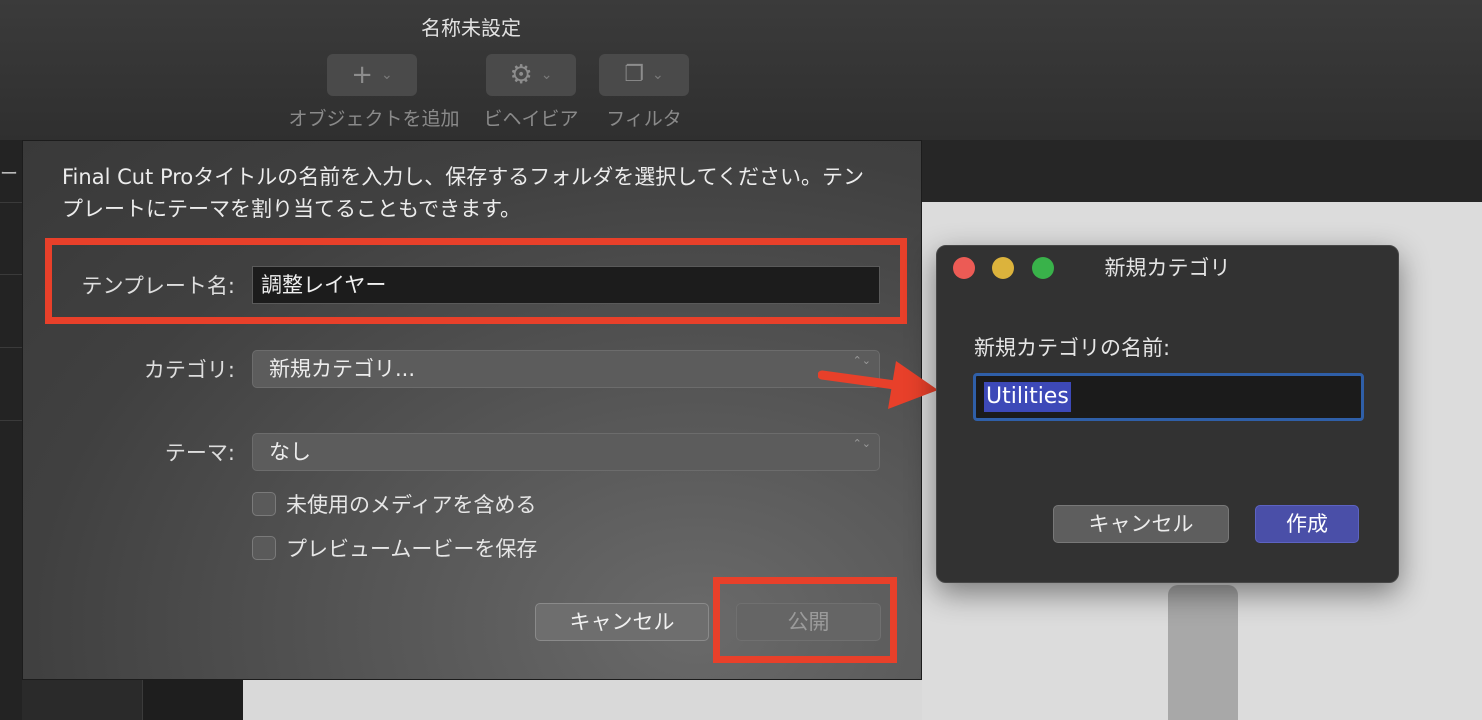 The width and height of the screenshot is (1482, 720). I want to click on add-object-button: + ⌄, so click(372, 75).